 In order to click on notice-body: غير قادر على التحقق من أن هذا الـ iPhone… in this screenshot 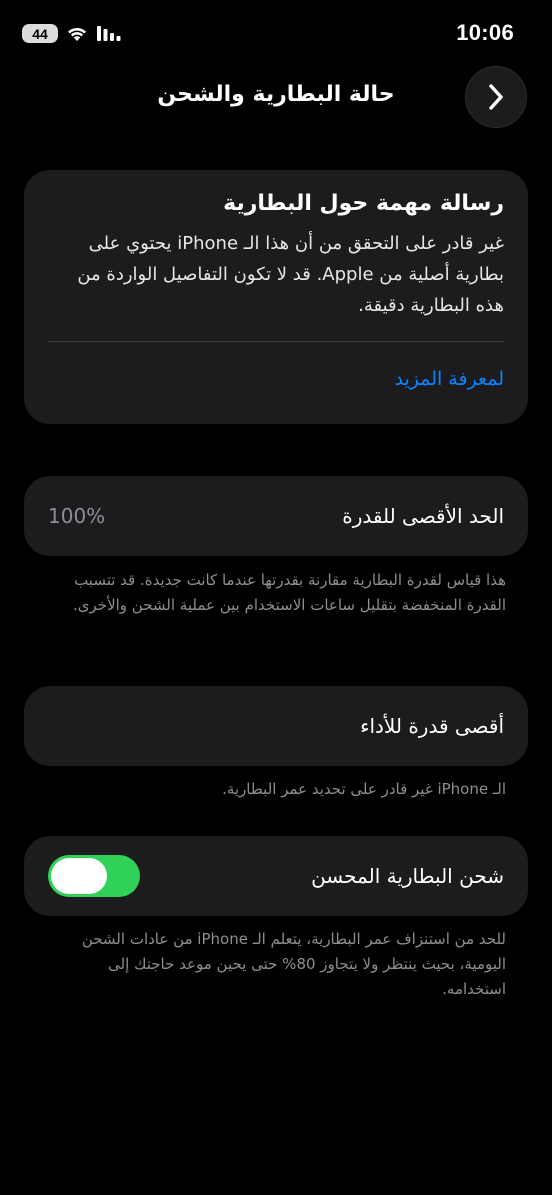, I will do `click(290, 274)`.